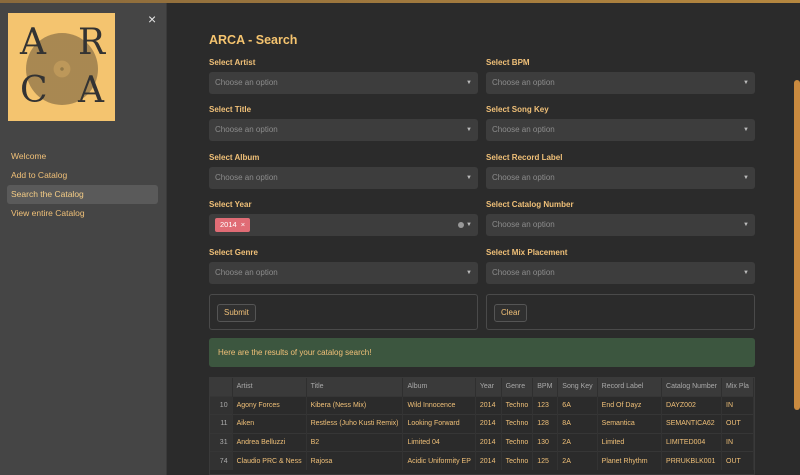 This screenshot has height=475, width=800. I want to click on cell-artist: Claudio PRC & Ness, so click(269, 460).